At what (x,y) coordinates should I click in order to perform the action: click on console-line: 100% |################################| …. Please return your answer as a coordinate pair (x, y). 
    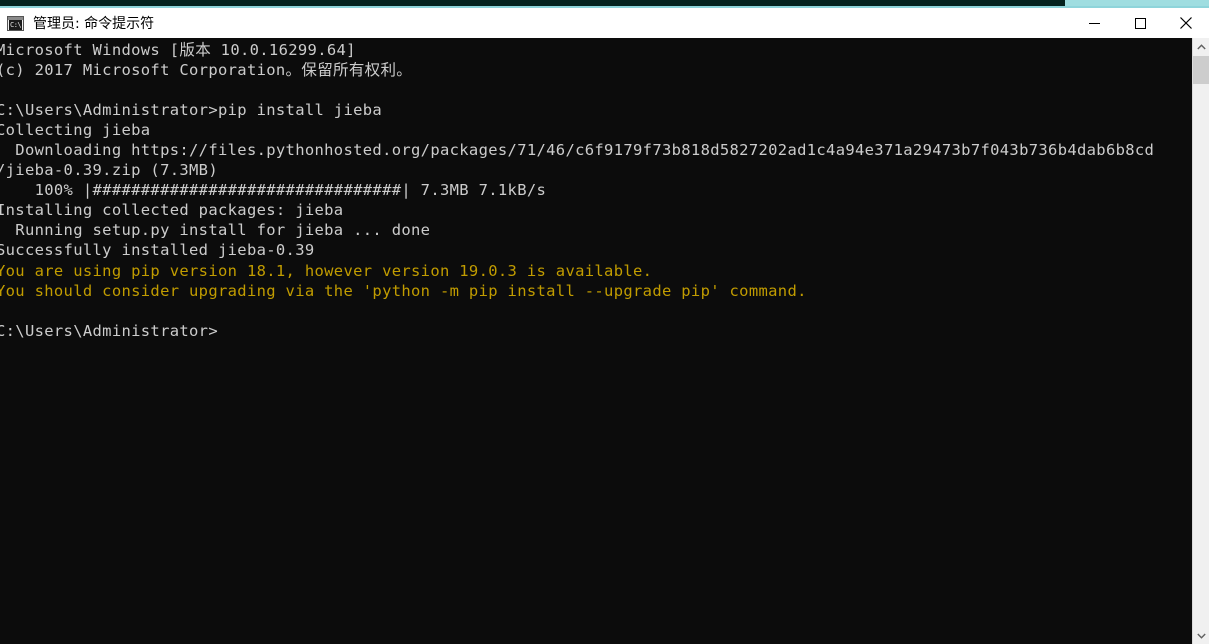
    Looking at the image, I should click on (273, 190).